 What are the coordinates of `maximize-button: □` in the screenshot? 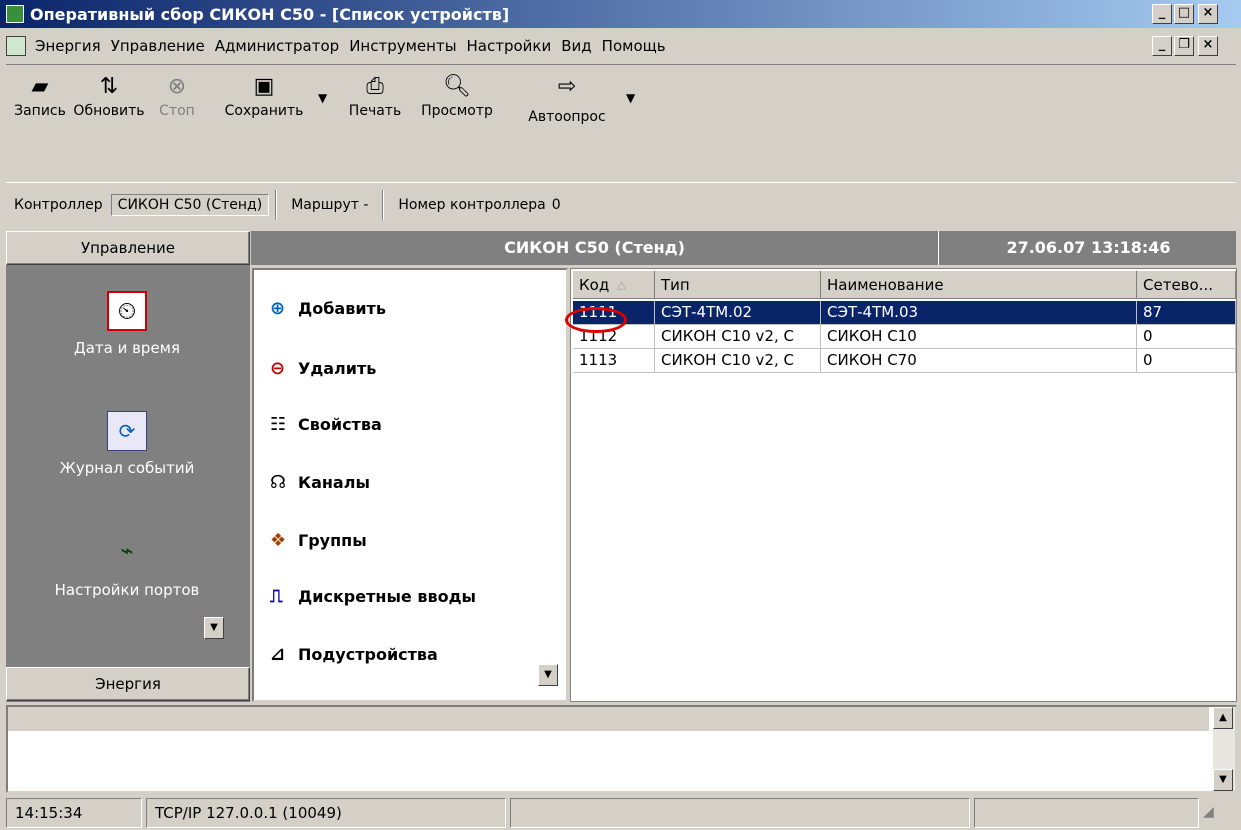 It's located at (1184, 14).